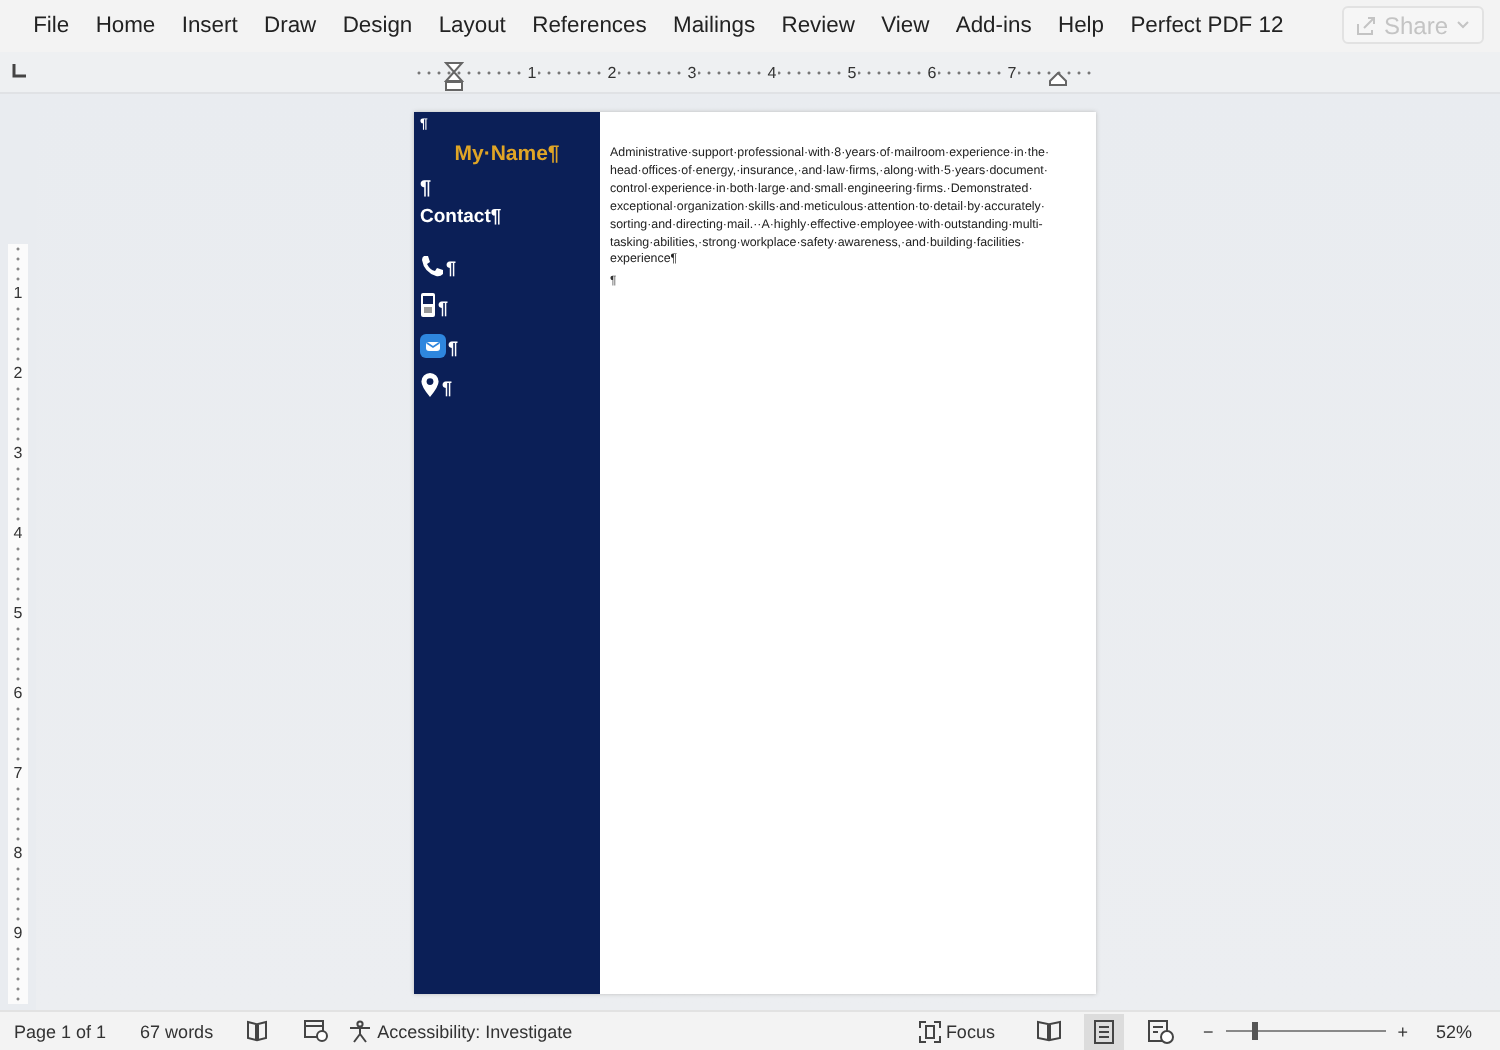 This screenshot has height=1050, width=1500. What do you see at coordinates (905, 26) in the screenshot?
I see `menu-tab: View` at bounding box center [905, 26].